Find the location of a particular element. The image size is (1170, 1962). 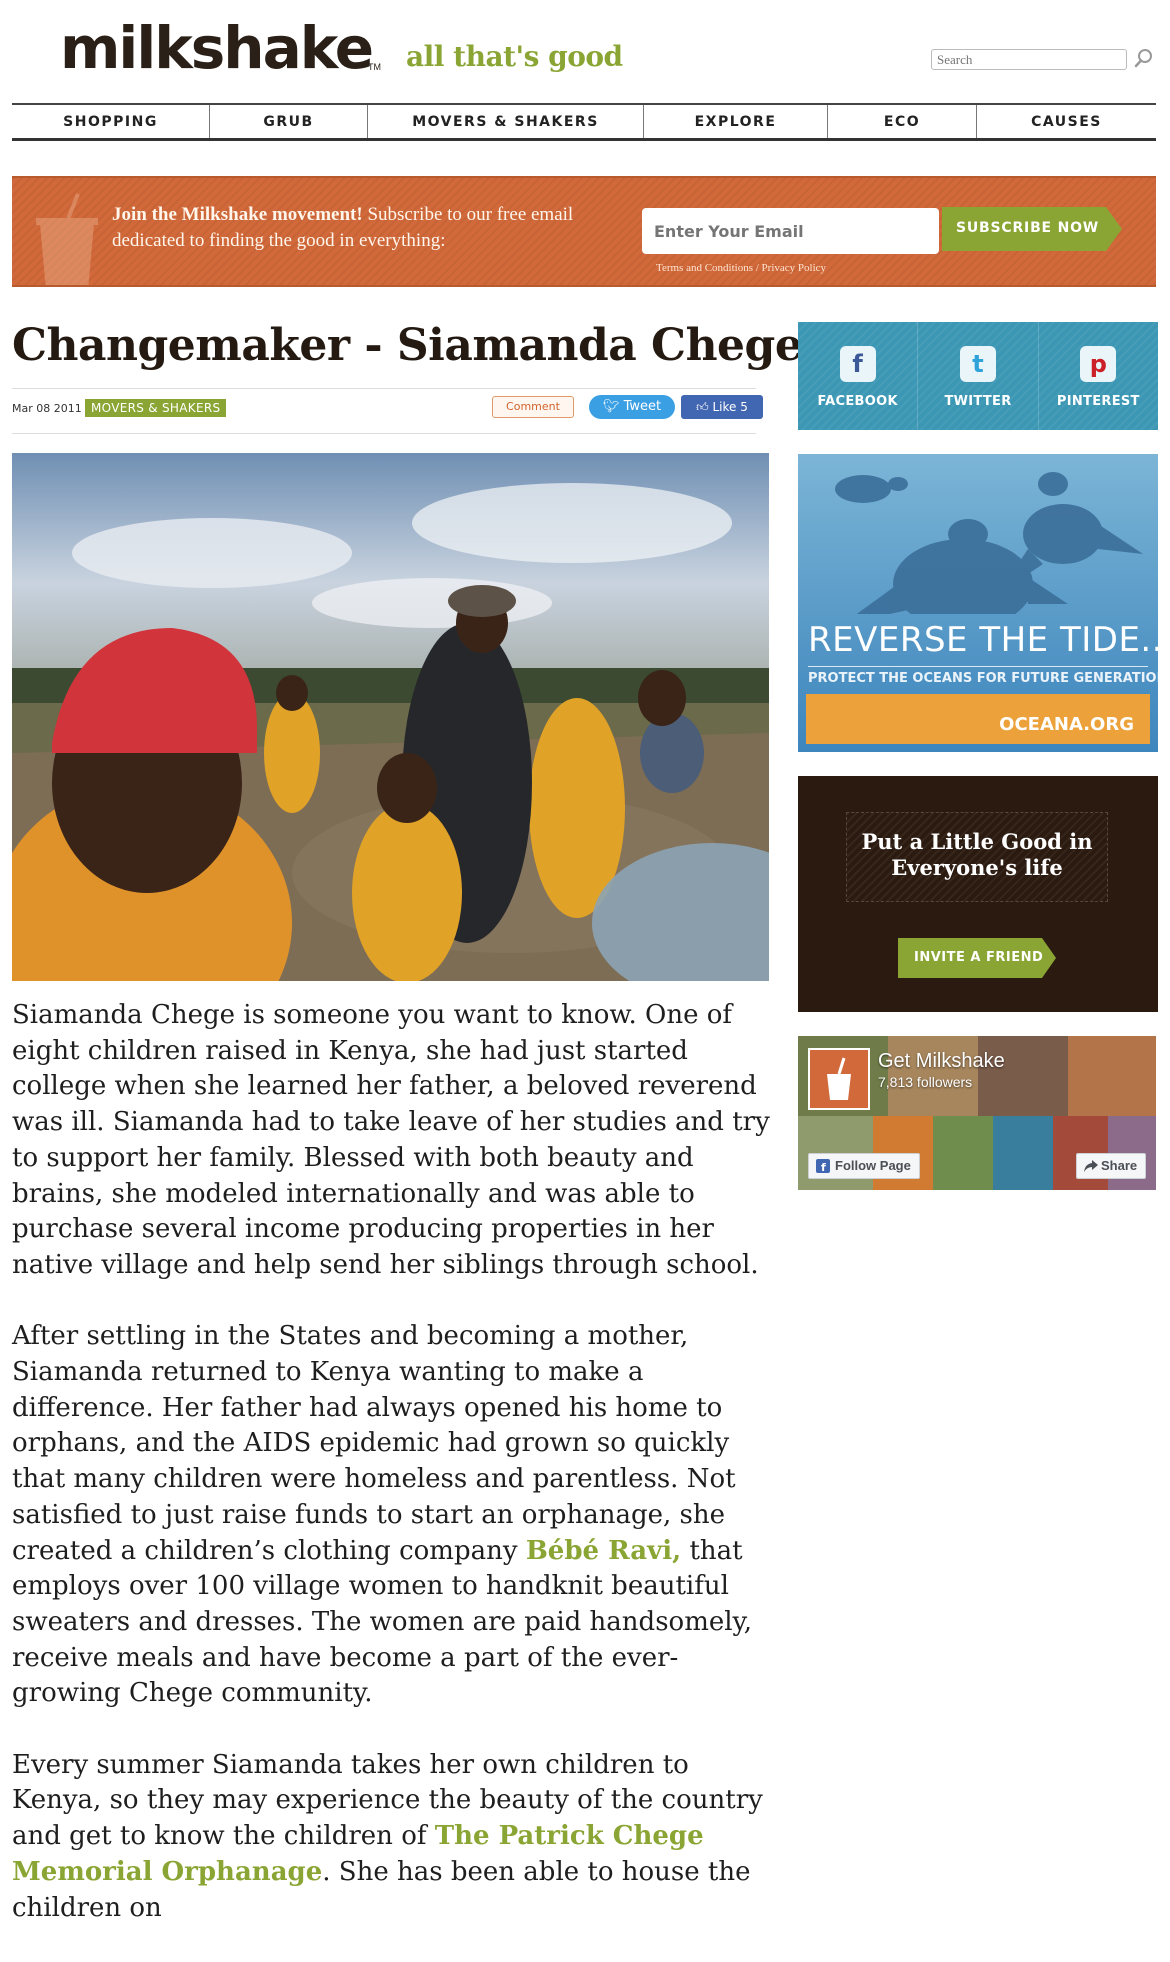

article-title: Changemaker - Siamanda Chege is located at coordinates (407, 345).